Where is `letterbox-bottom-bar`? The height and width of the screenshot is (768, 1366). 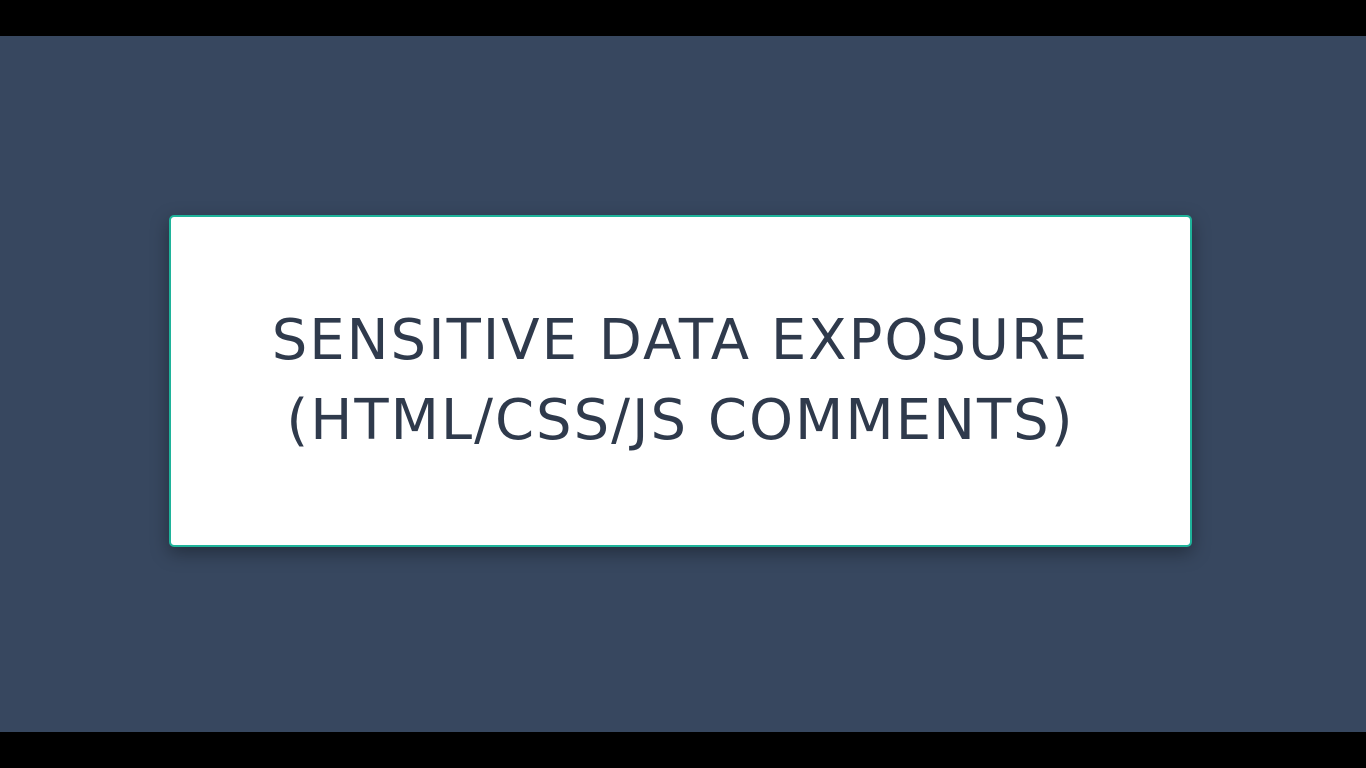 letterbox-bottom-bar is located at coordinates (683, 750).